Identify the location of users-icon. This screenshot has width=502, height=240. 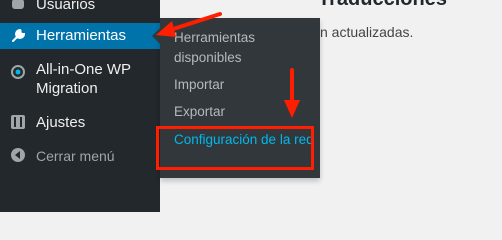
(18, 4).